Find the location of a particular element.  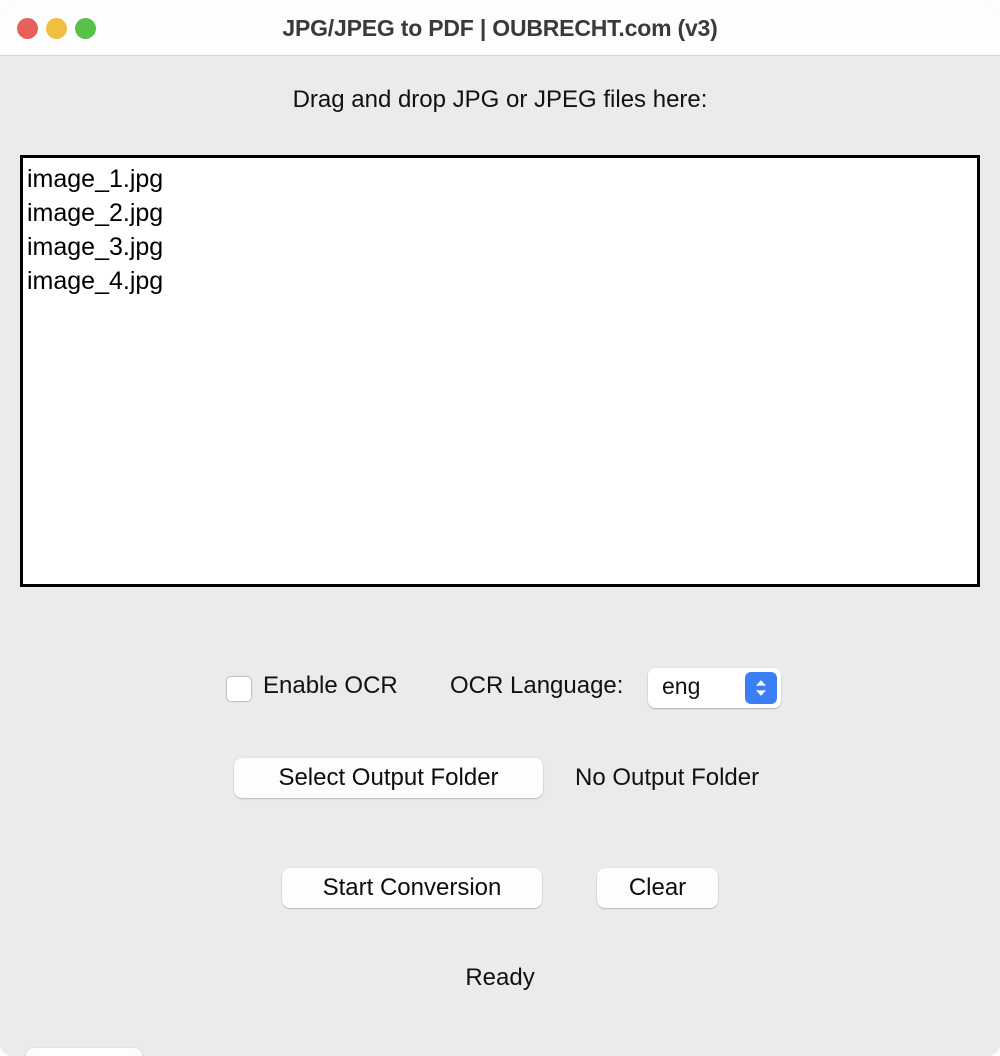

window-title: JPG/JPEG to PDF | OUBRECHT.com (v3) is located at coordinates (500, 28).